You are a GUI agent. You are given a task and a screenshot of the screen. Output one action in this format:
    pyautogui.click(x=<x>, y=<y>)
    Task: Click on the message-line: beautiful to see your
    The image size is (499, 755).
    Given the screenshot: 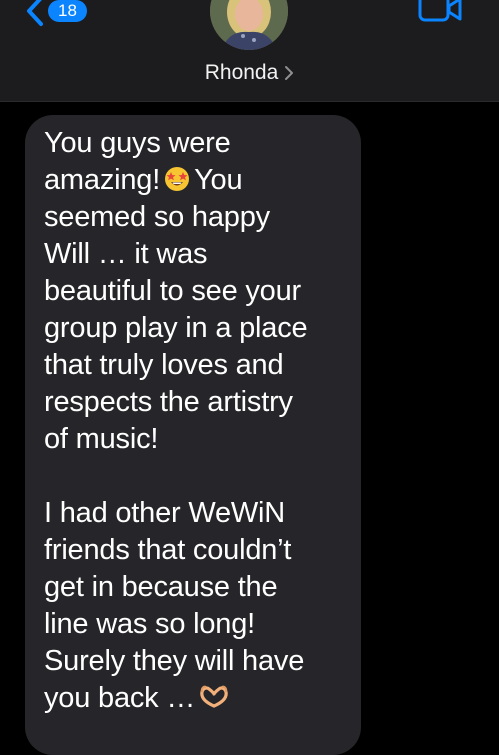 What is the action you would take?
    pyautogui.click(x=172, y=291)
    